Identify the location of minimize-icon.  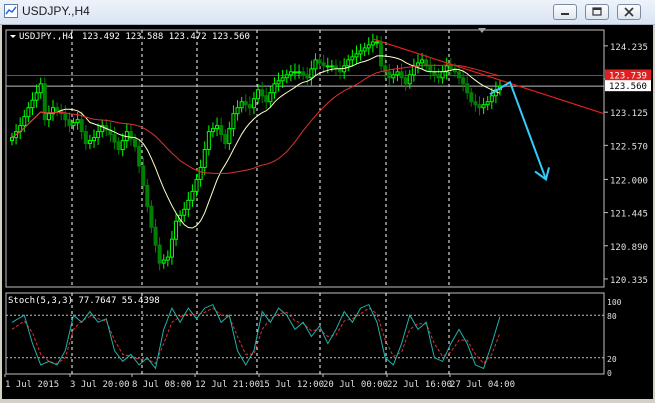
(565, 14).